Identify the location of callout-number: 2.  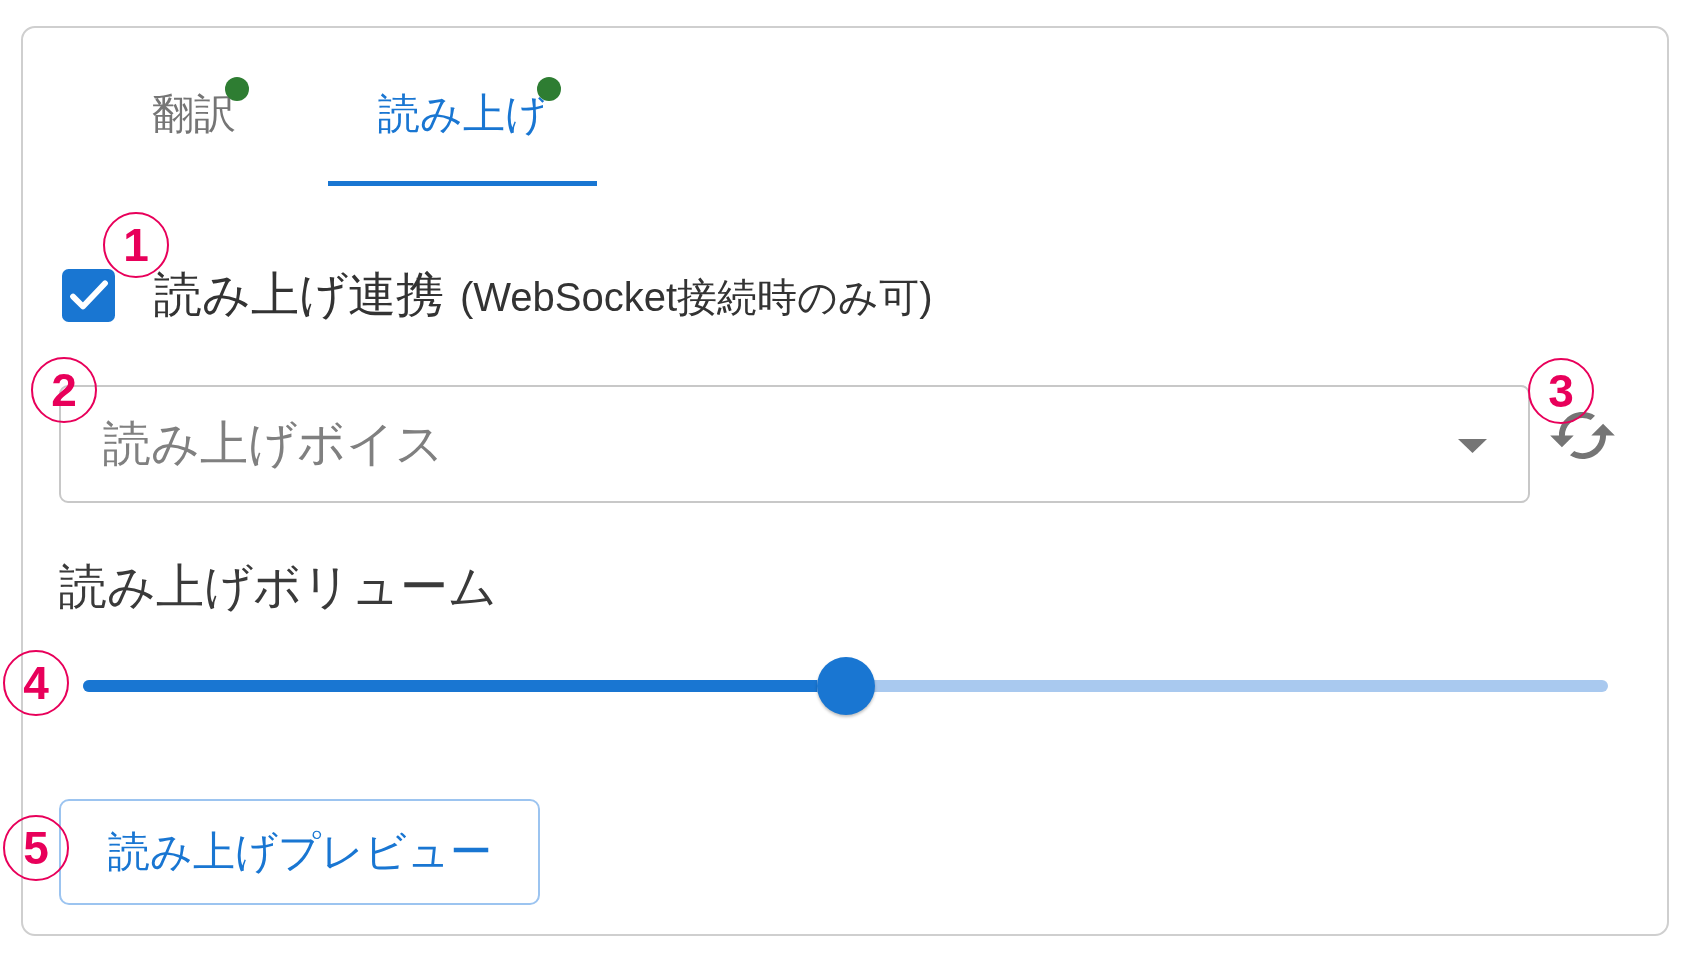
(64, 390).